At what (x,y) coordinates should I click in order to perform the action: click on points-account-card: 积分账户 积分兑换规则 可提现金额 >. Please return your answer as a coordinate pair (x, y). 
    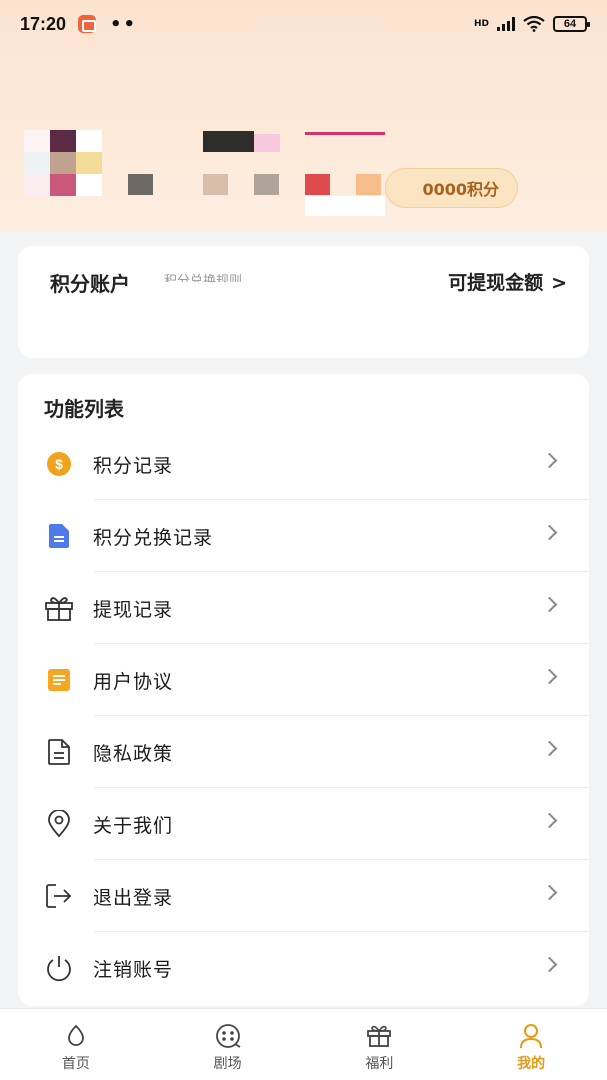
    Looking at the image, I should click on (303, 302).